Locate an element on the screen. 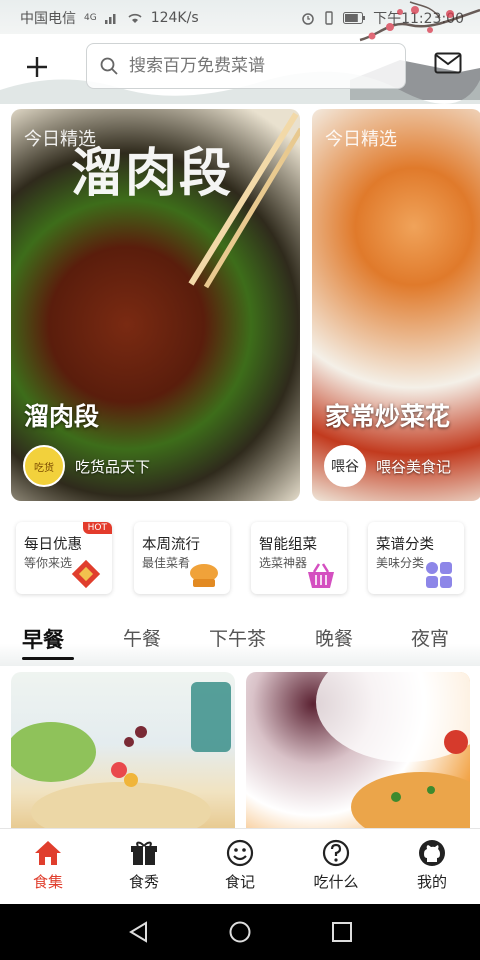 The height and width of the screenshot is (960, 480). top-bar is located at coordinates (240, 67).